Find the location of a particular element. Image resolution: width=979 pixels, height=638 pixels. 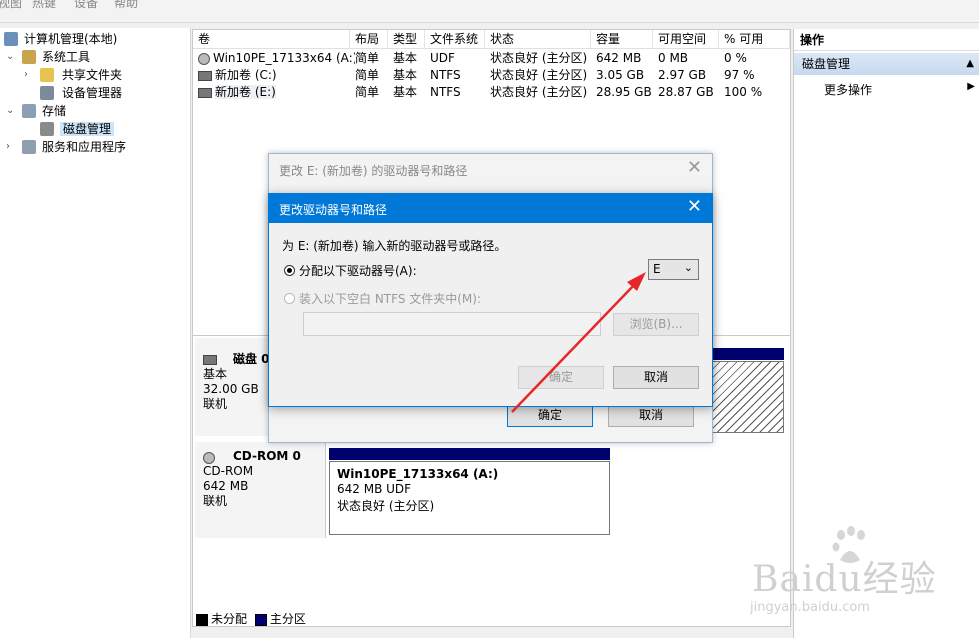

baidu-watermark: Baidu经验 jingyan.baidu.com is located at coordinates (851, 576).